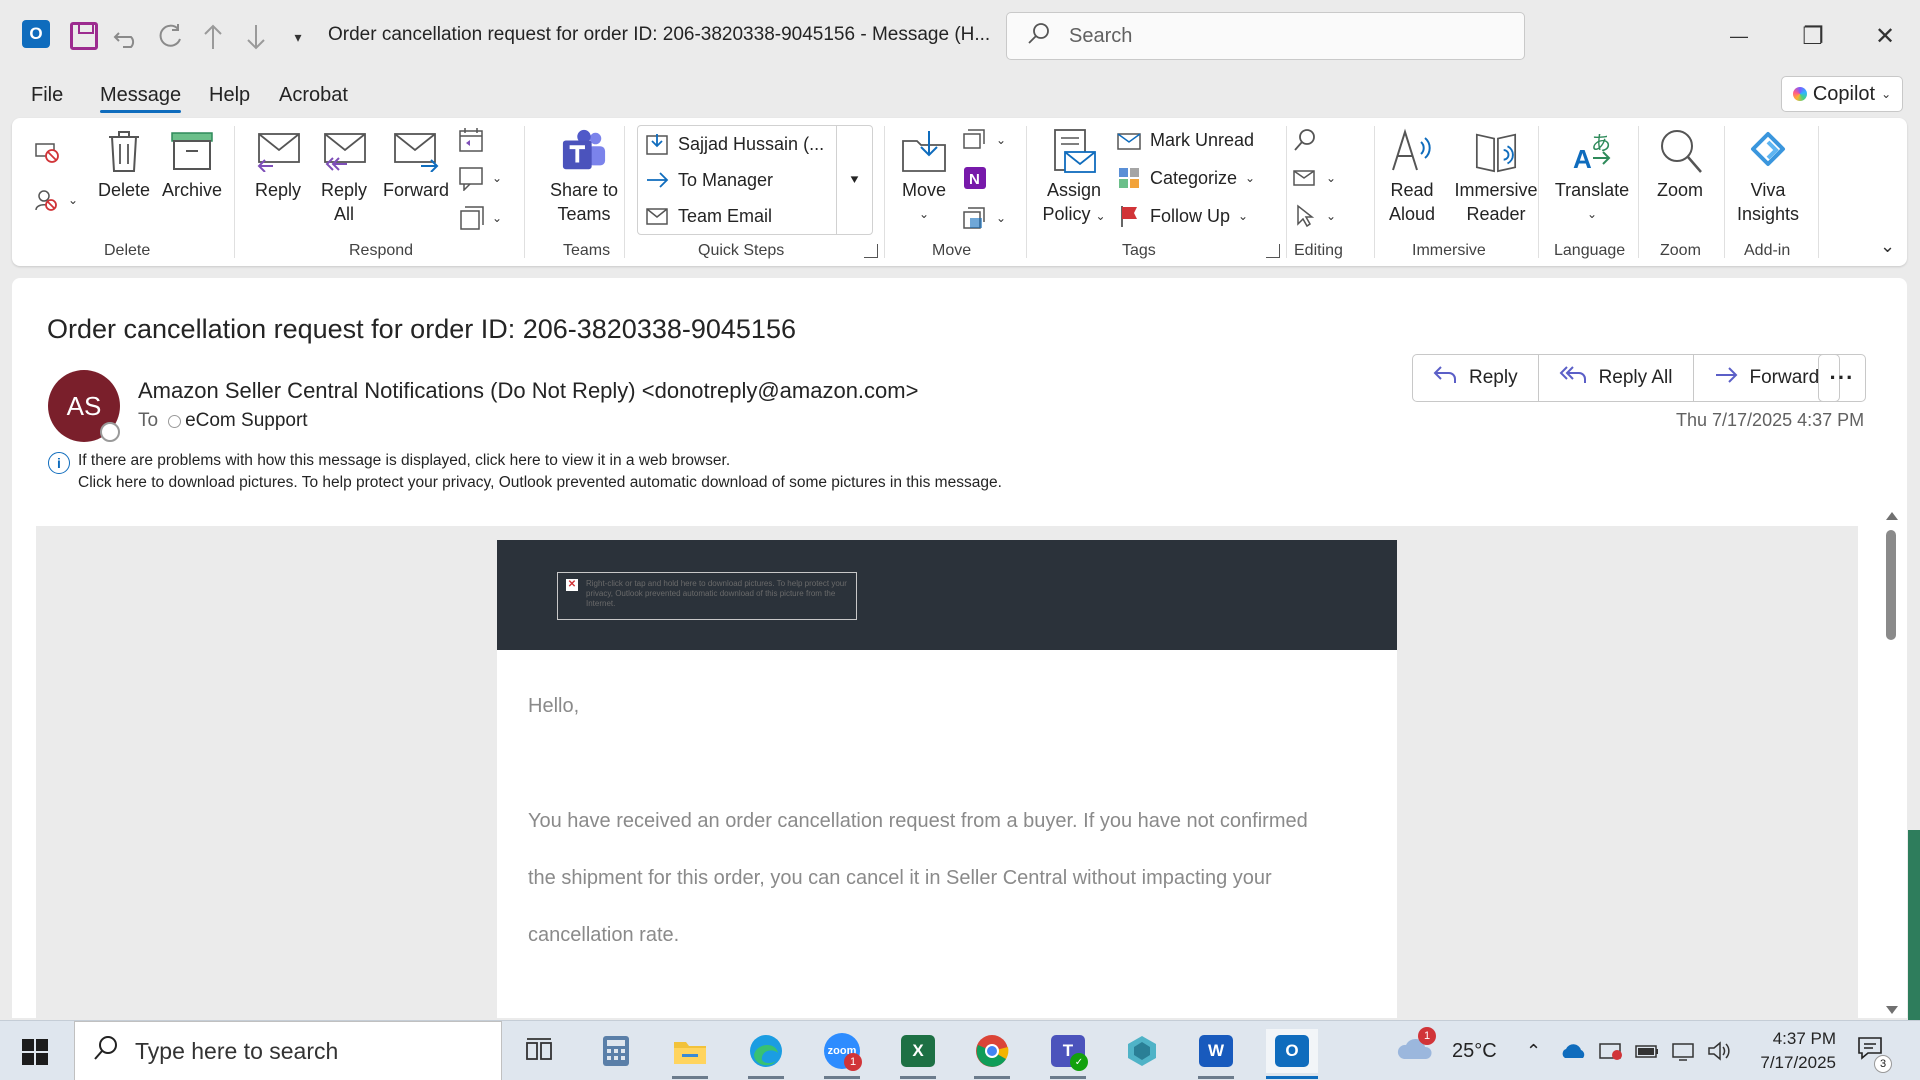 The width and height of the screenshot is (1920, 1080). Describe the element at coordinates (480, 218) in the screenshot. I see `more-respond-button: ⌄` at that location.